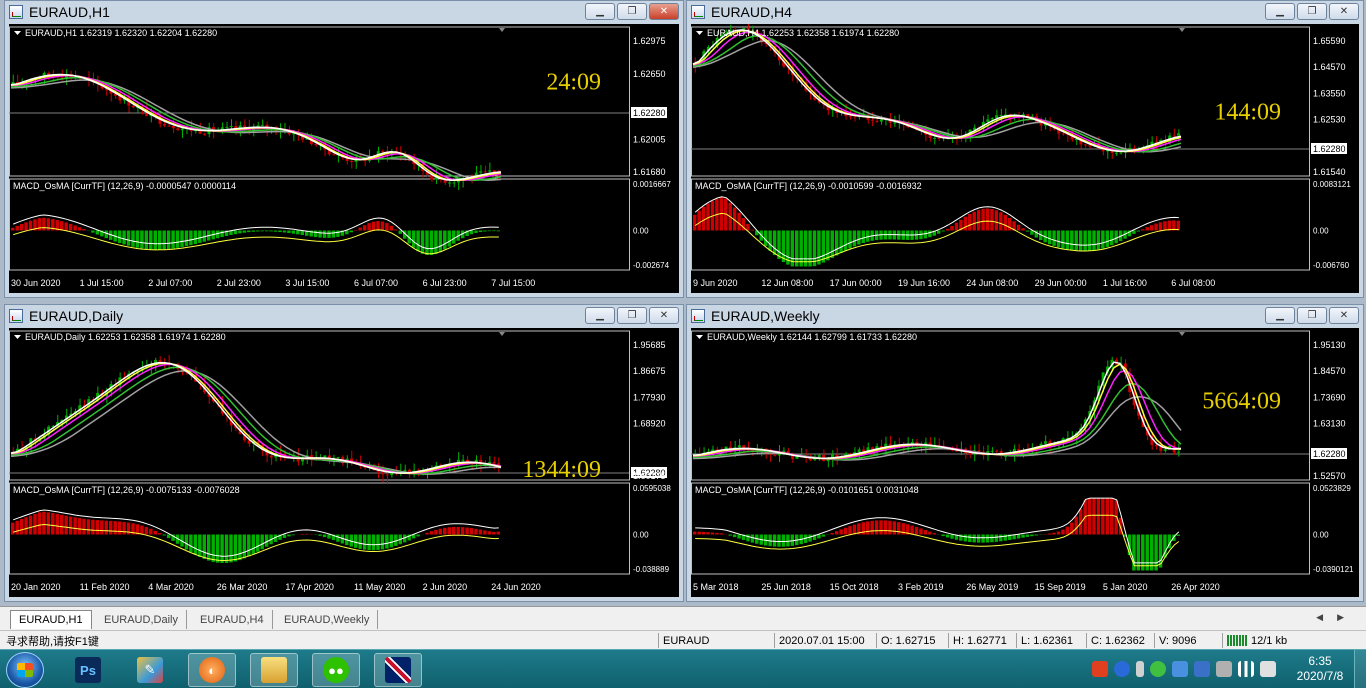  I want to click on taskbar-paint: ✎, so click(150, 670).